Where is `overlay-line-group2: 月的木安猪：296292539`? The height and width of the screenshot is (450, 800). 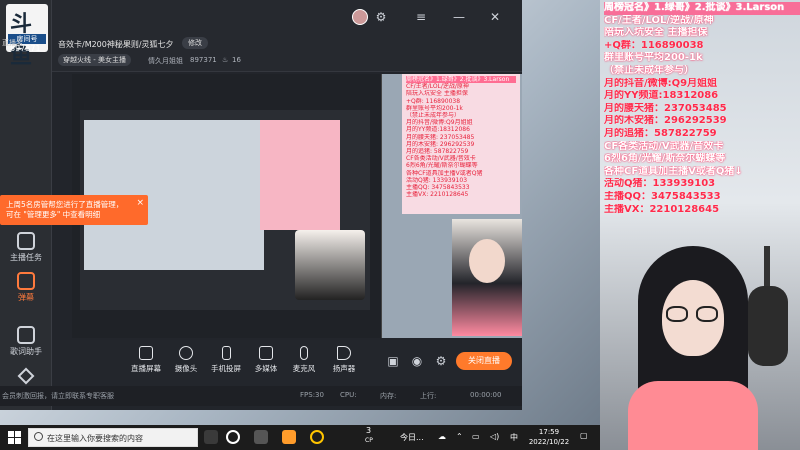
overlay-line-group2: 月的木安猪：296292539 is located at coordinates (665, 121).